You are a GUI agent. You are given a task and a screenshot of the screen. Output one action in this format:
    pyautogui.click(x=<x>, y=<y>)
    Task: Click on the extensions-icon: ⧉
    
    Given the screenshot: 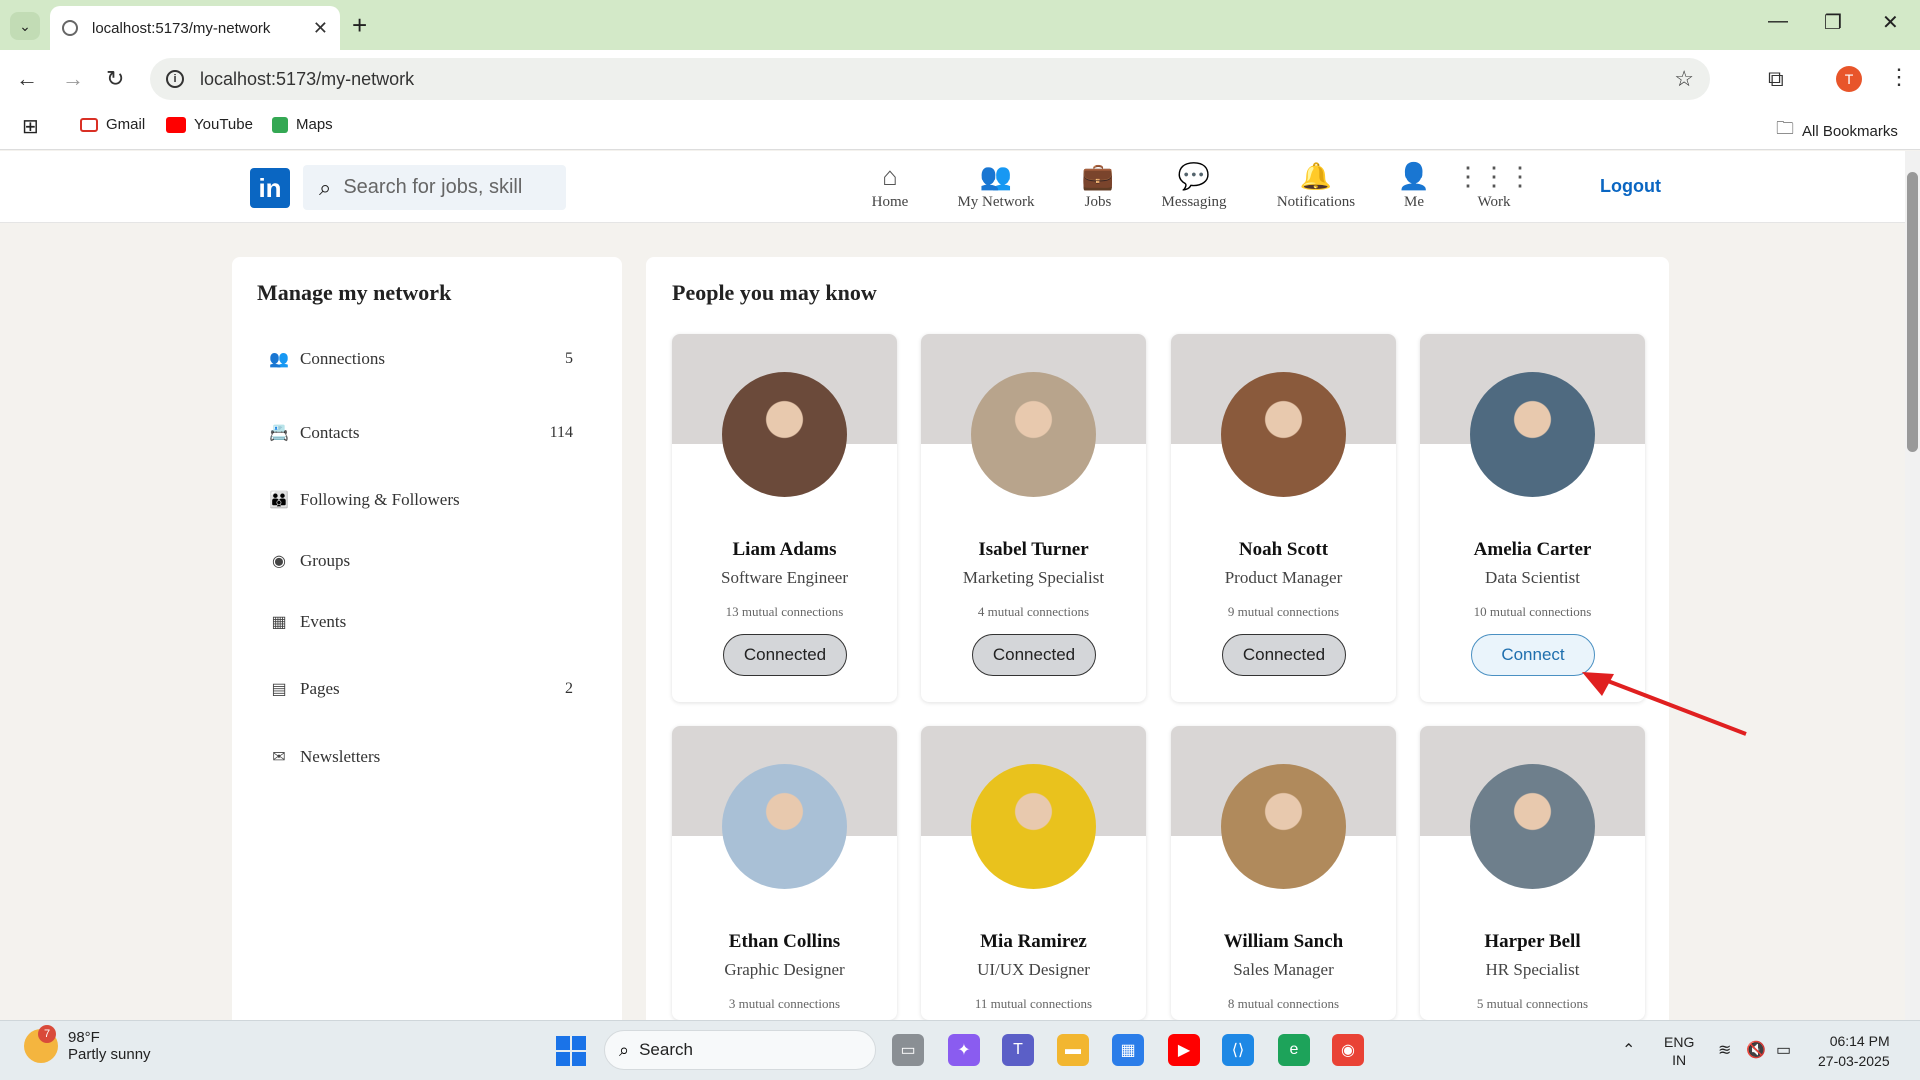 What is the action you would take?
    pyautogui.click(x=1776, y=79)
    